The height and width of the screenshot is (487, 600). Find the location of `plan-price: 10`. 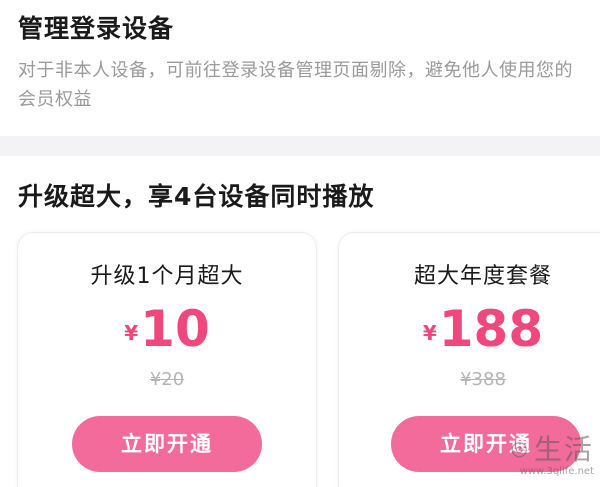

plan-price: 10 is located at coordinates (175, 329).